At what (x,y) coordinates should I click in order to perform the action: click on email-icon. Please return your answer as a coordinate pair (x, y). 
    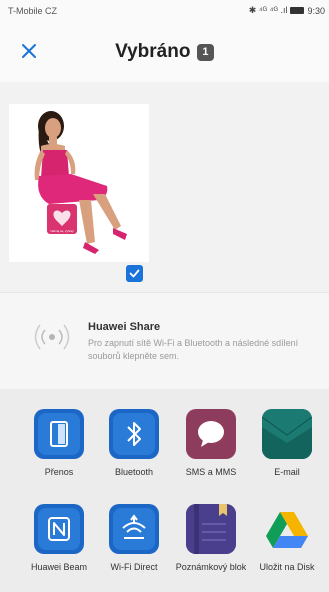
    Looking at the image, I should click on (287, 434).